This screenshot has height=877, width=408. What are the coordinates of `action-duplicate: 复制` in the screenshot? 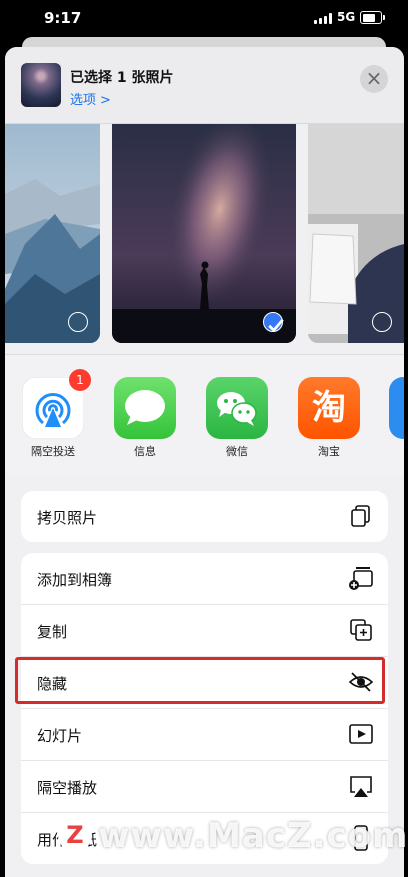 It's located at (204, 631).